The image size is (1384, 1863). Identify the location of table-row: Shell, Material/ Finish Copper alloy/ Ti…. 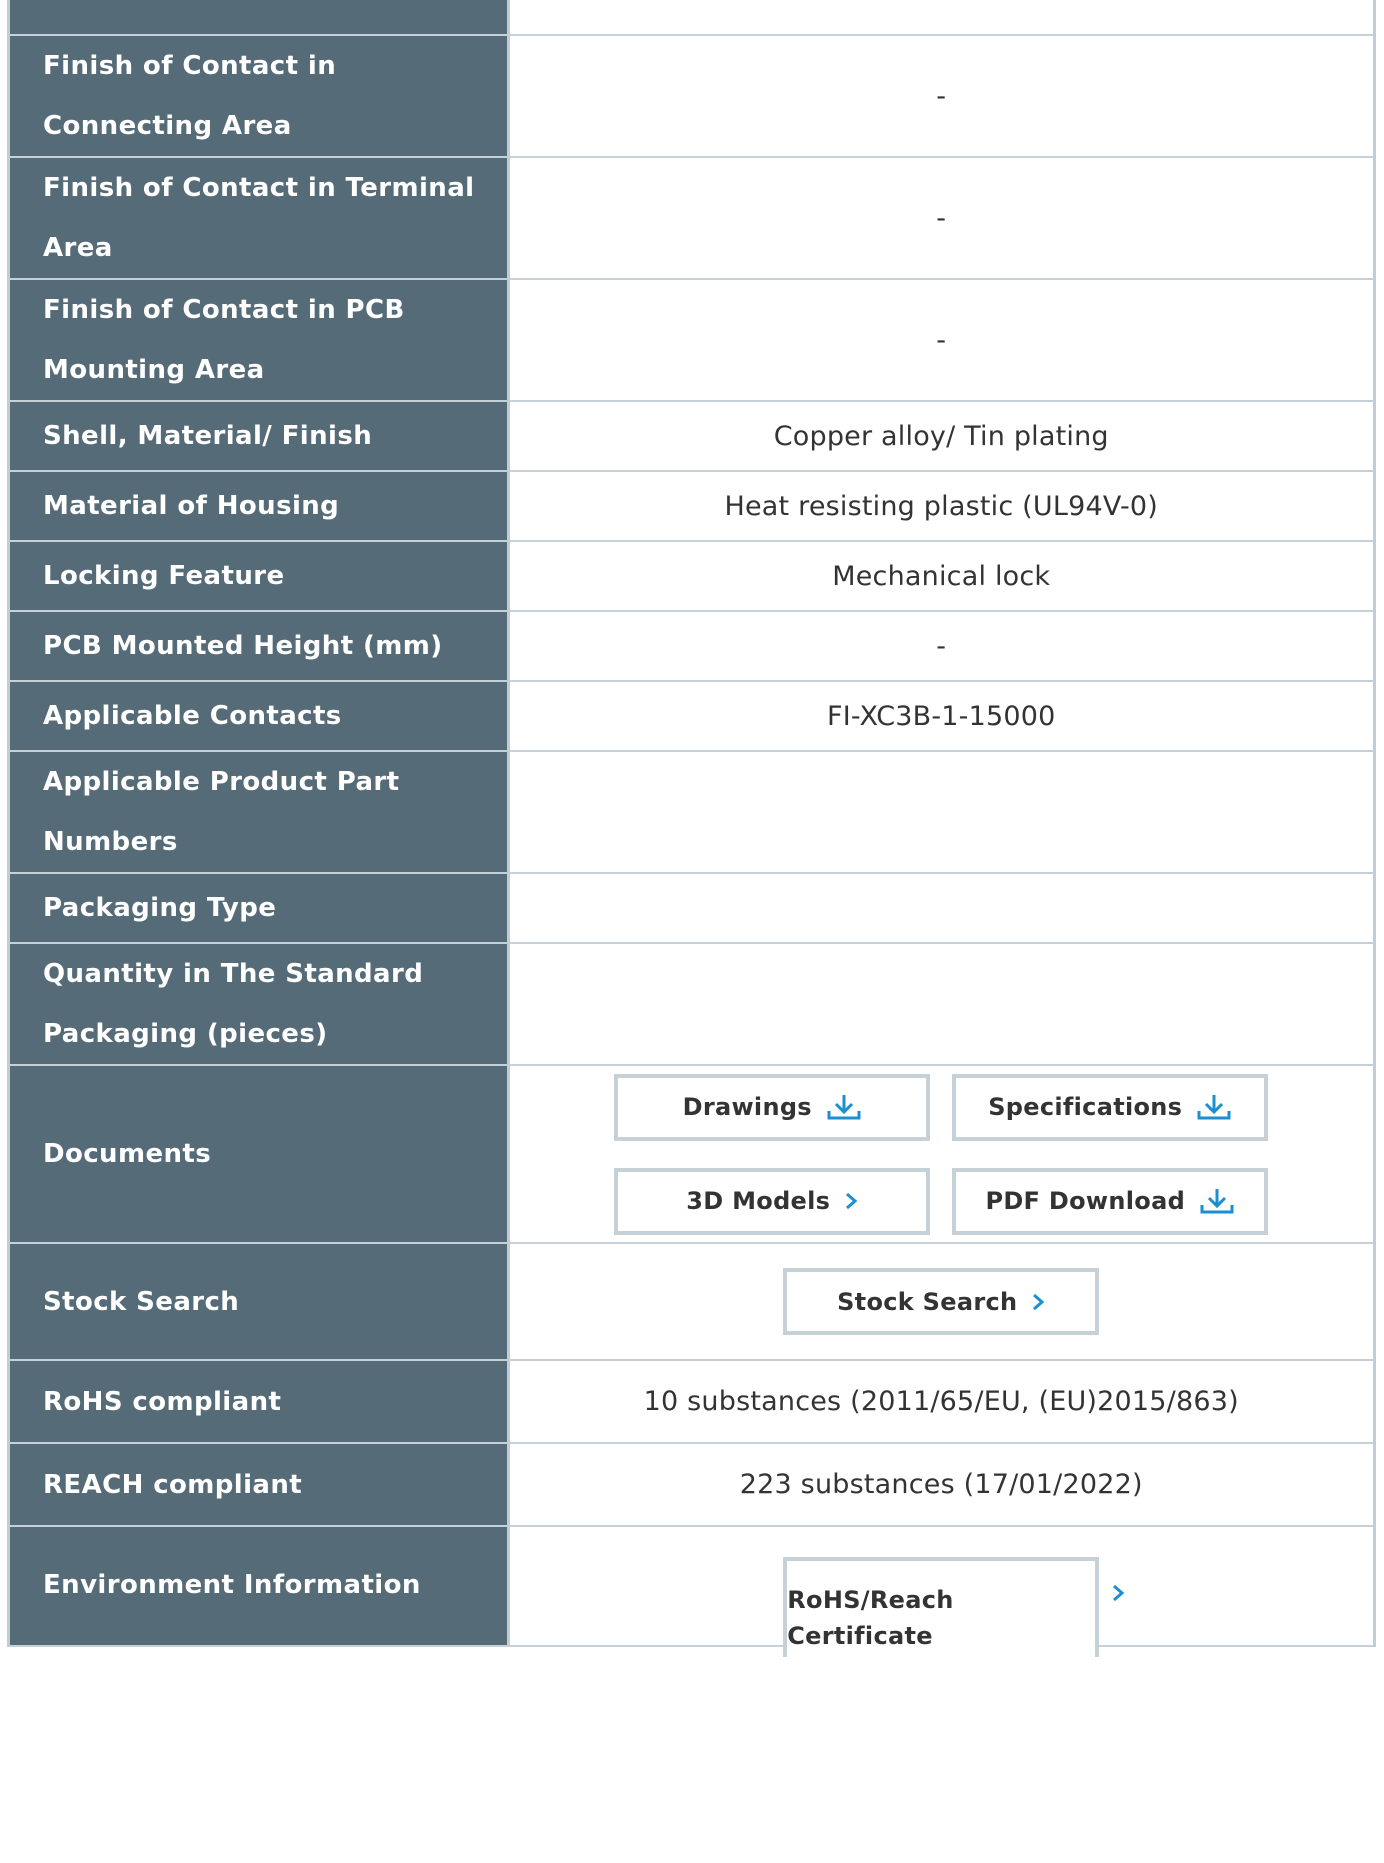
(691, 436).